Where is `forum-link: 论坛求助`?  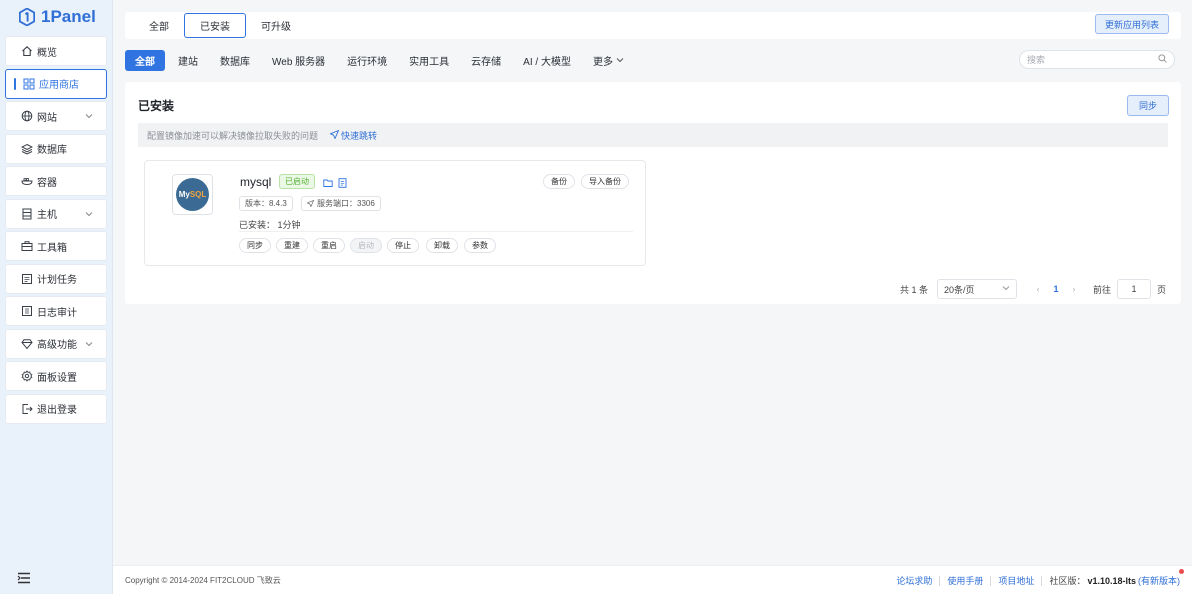
forum-link: 论坛求助 is located at coordinates (915, 580).